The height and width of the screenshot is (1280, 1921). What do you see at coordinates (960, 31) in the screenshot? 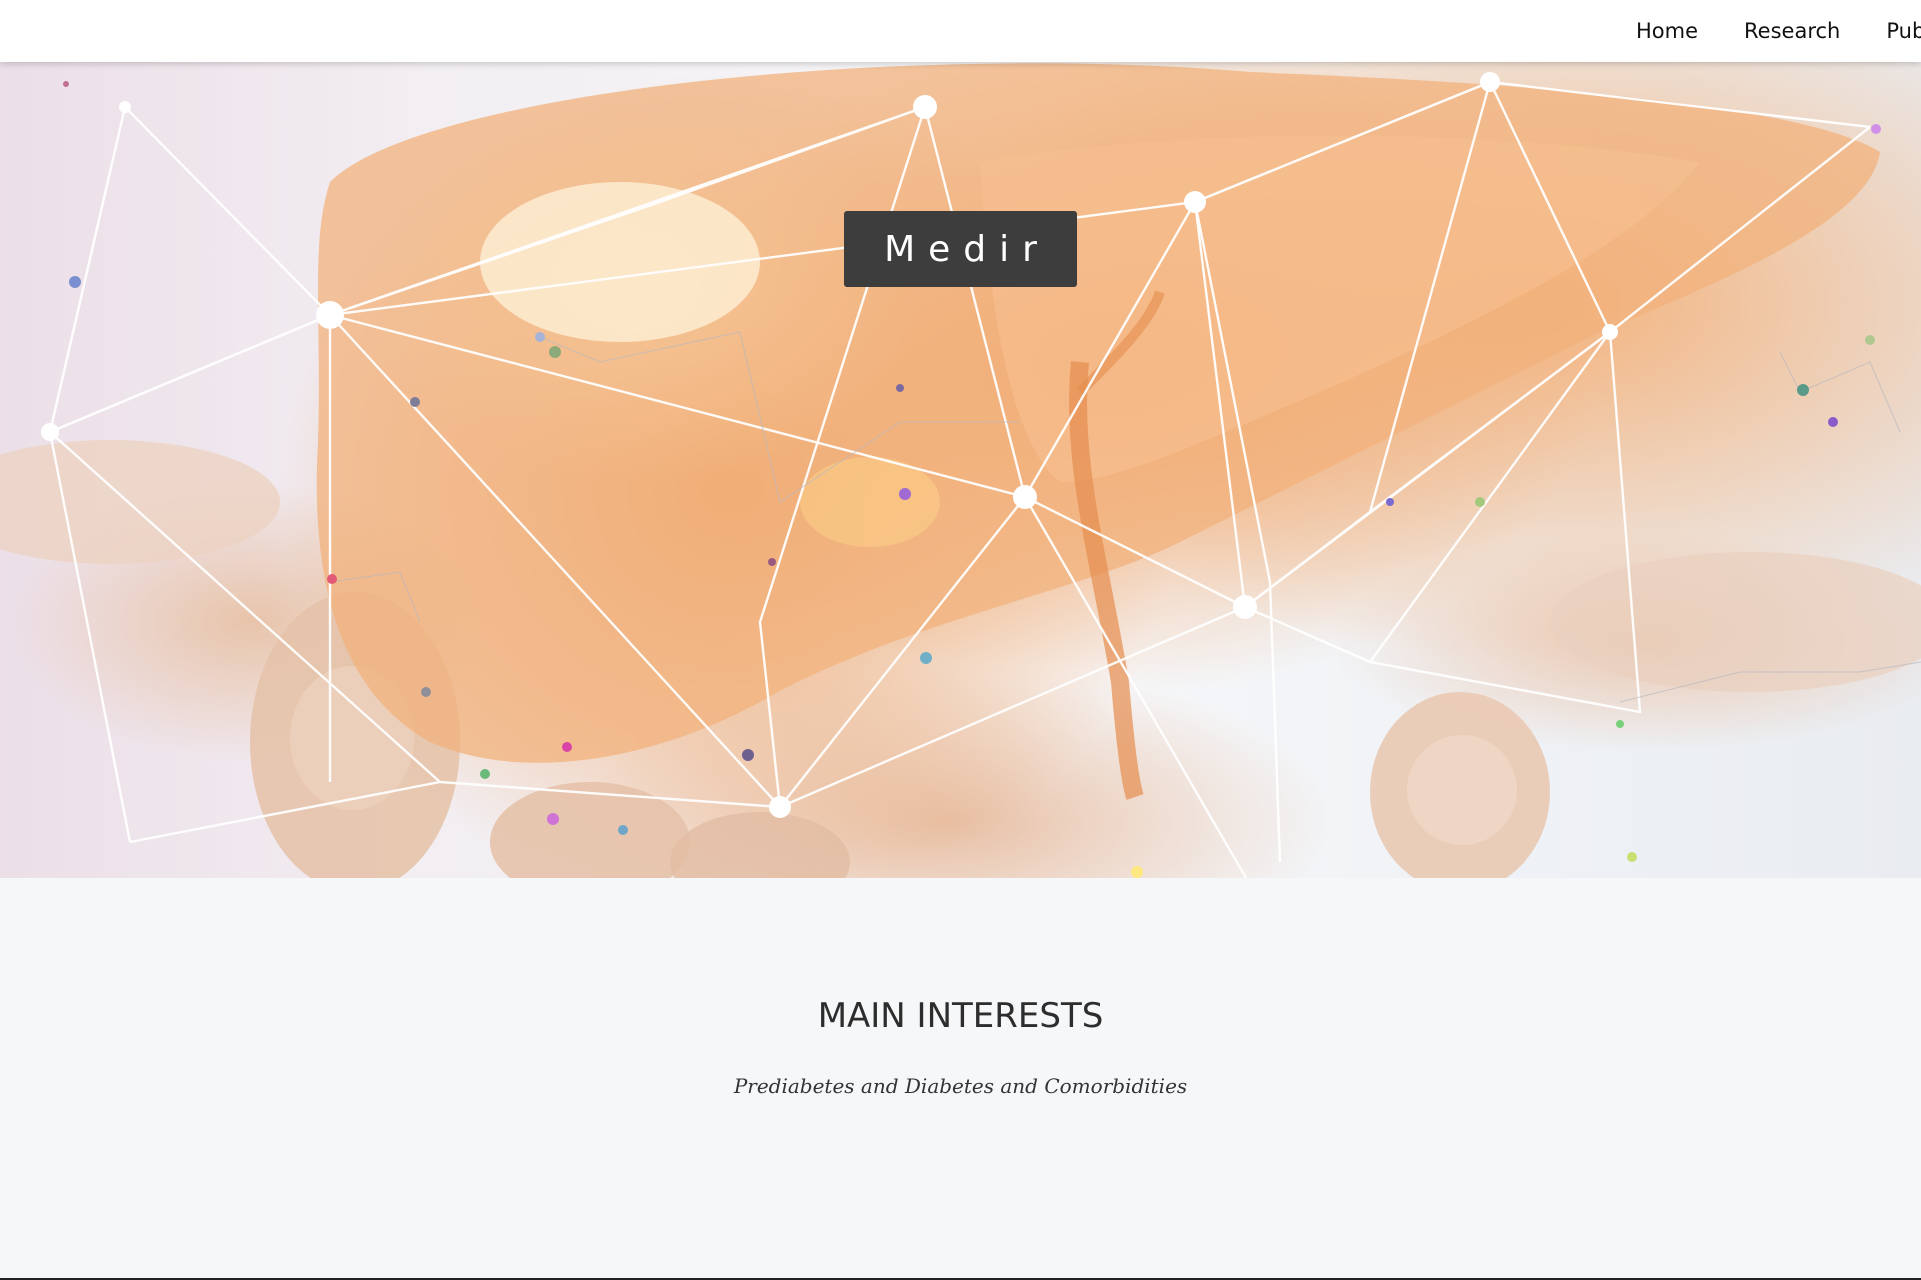
I see `top-navigation-bar: Home Research Publi` at bounding box center [960, 31].